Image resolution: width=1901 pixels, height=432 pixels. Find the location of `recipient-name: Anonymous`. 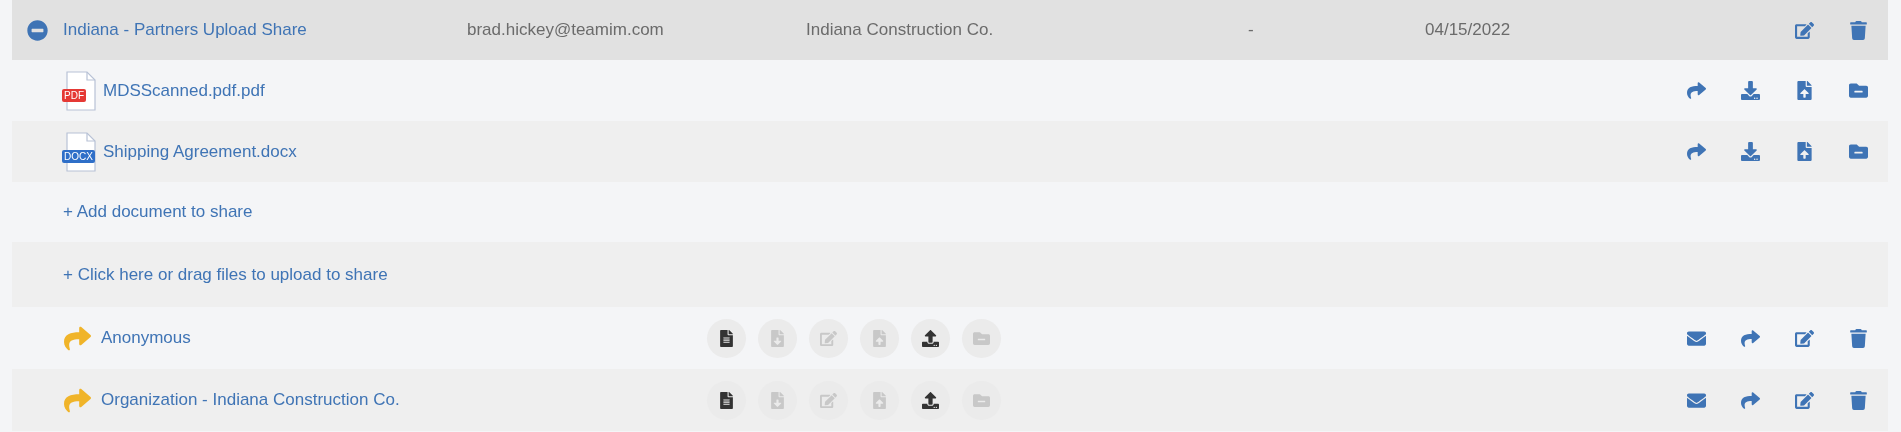

recipient-name: Anonymous is located at coordinates (404, 338).